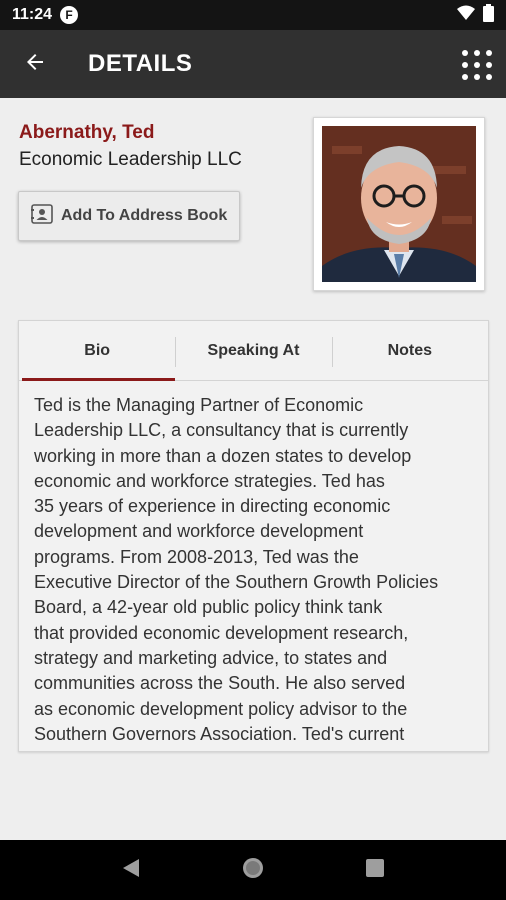 This screenshot has height=900, width=506. What do you see at coordinates (466, 15) in the screenshot?
I see `wifi-icon` at bounding box center [466, 15].